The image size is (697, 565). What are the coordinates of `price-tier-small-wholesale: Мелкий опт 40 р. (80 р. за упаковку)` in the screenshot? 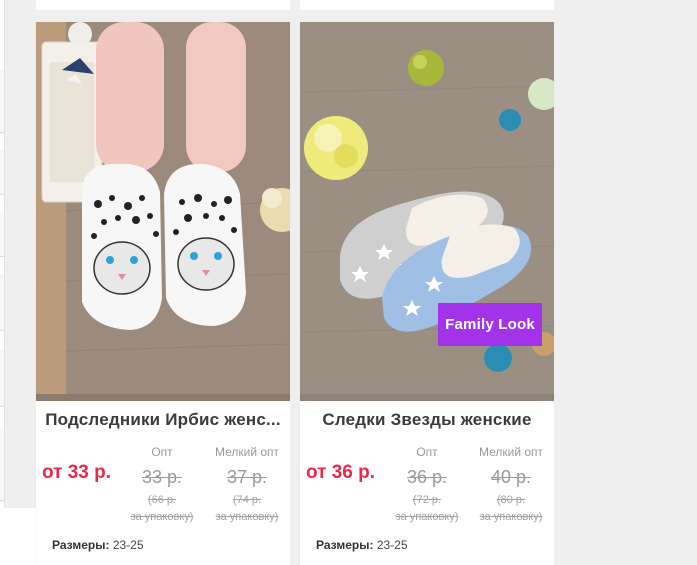 It's located at (511, 485).